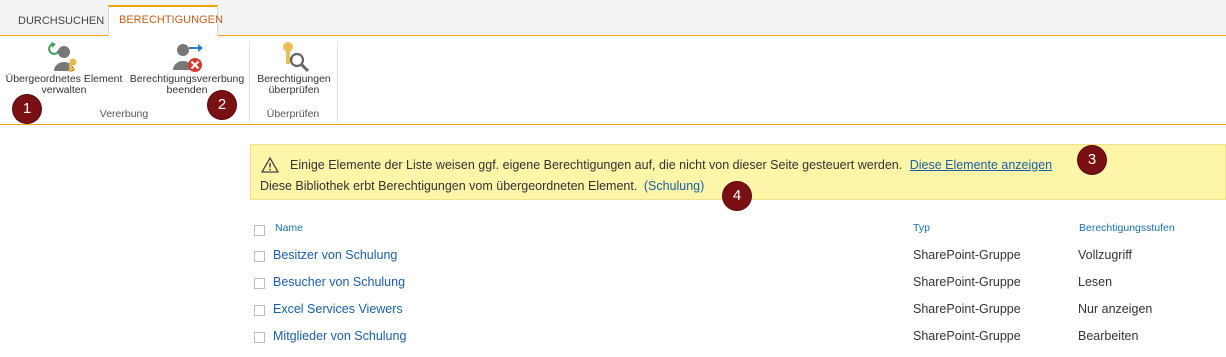 The width and height of the screenshot is (1226, 357). Describe the element at coordinates (1095, 282) in the screenshot. I see `row-permission-level: Lesen` at that location.